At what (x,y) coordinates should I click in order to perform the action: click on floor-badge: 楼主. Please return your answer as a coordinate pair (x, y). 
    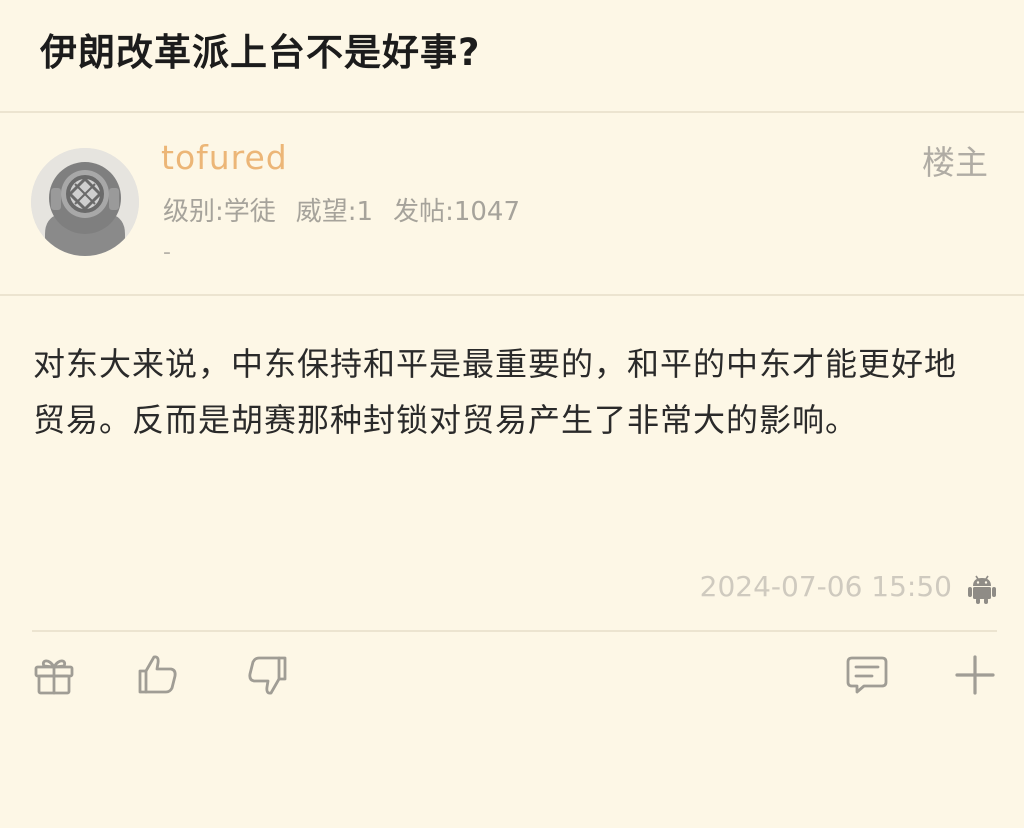
    Looking at the image, I should click on (955, 162).